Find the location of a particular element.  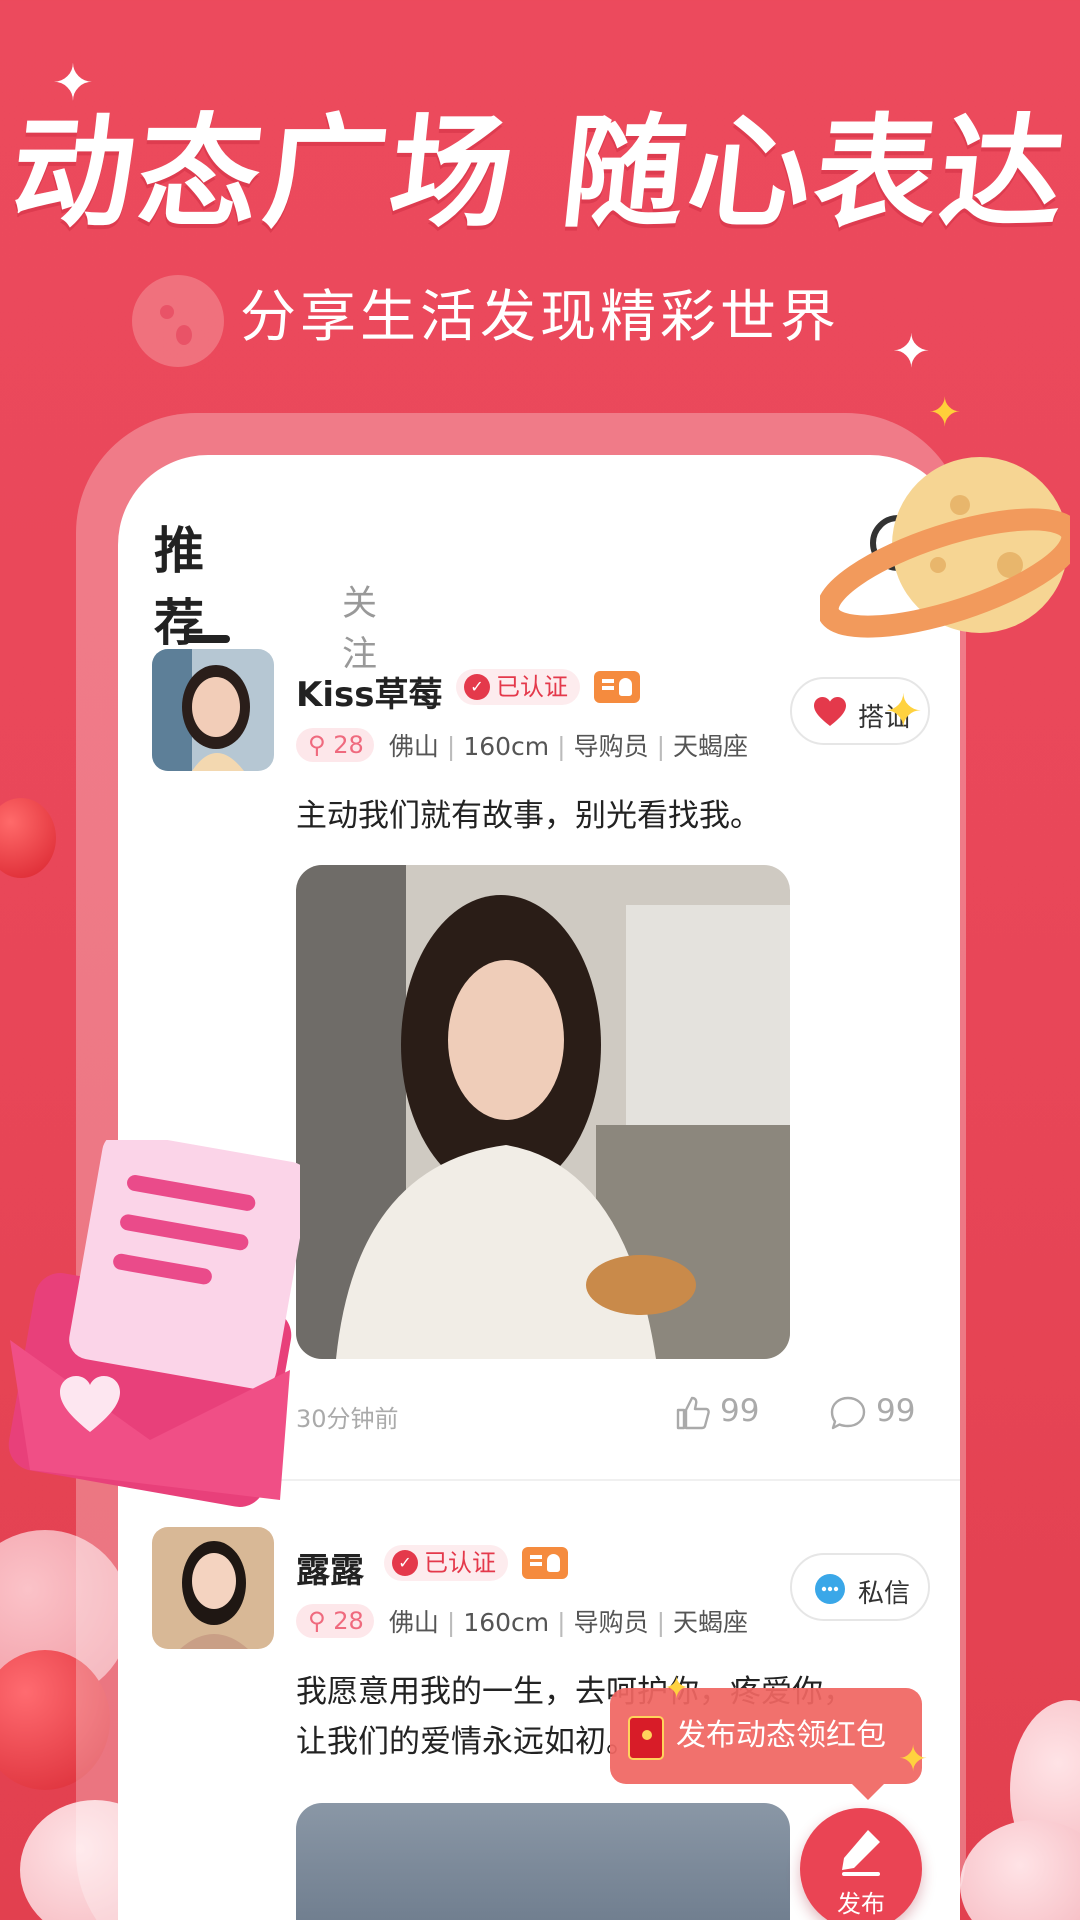

thumbs-up-icon is located at coordinates (693, 1412).